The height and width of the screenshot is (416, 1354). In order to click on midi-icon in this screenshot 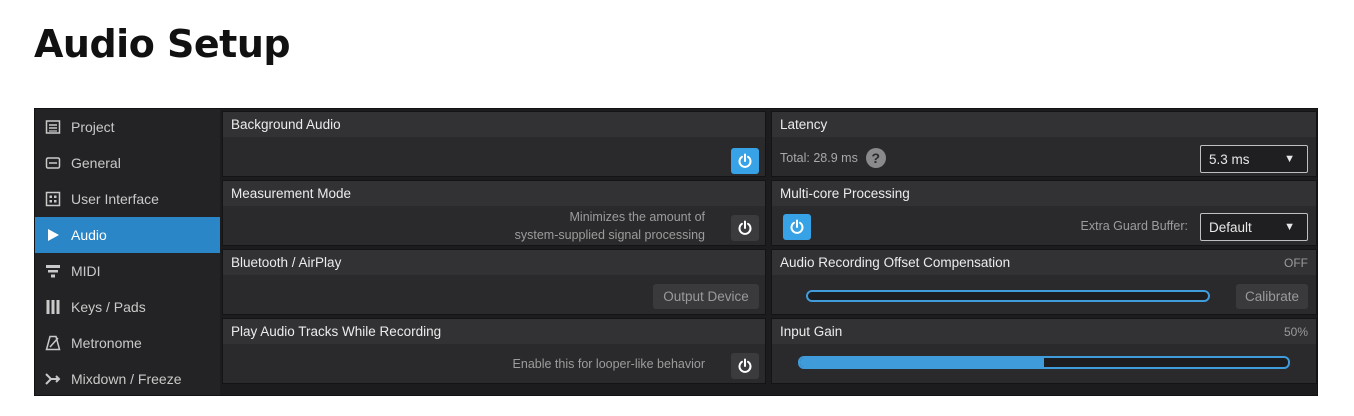, I will do `click(53, 271)`.